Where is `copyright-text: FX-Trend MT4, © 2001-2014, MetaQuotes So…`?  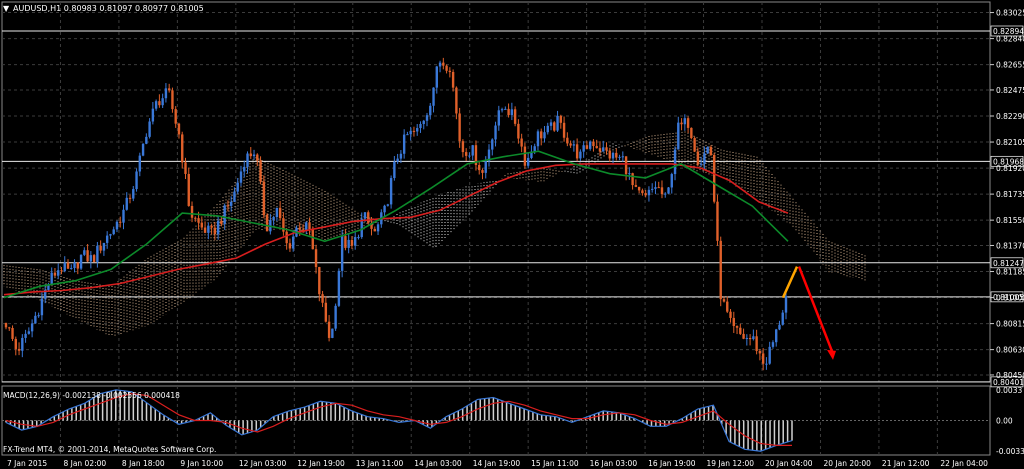 copyright-text: FX-Trend MT4, © 2001-2014, MetaQuotes So… is located at coordinates (109, 449).